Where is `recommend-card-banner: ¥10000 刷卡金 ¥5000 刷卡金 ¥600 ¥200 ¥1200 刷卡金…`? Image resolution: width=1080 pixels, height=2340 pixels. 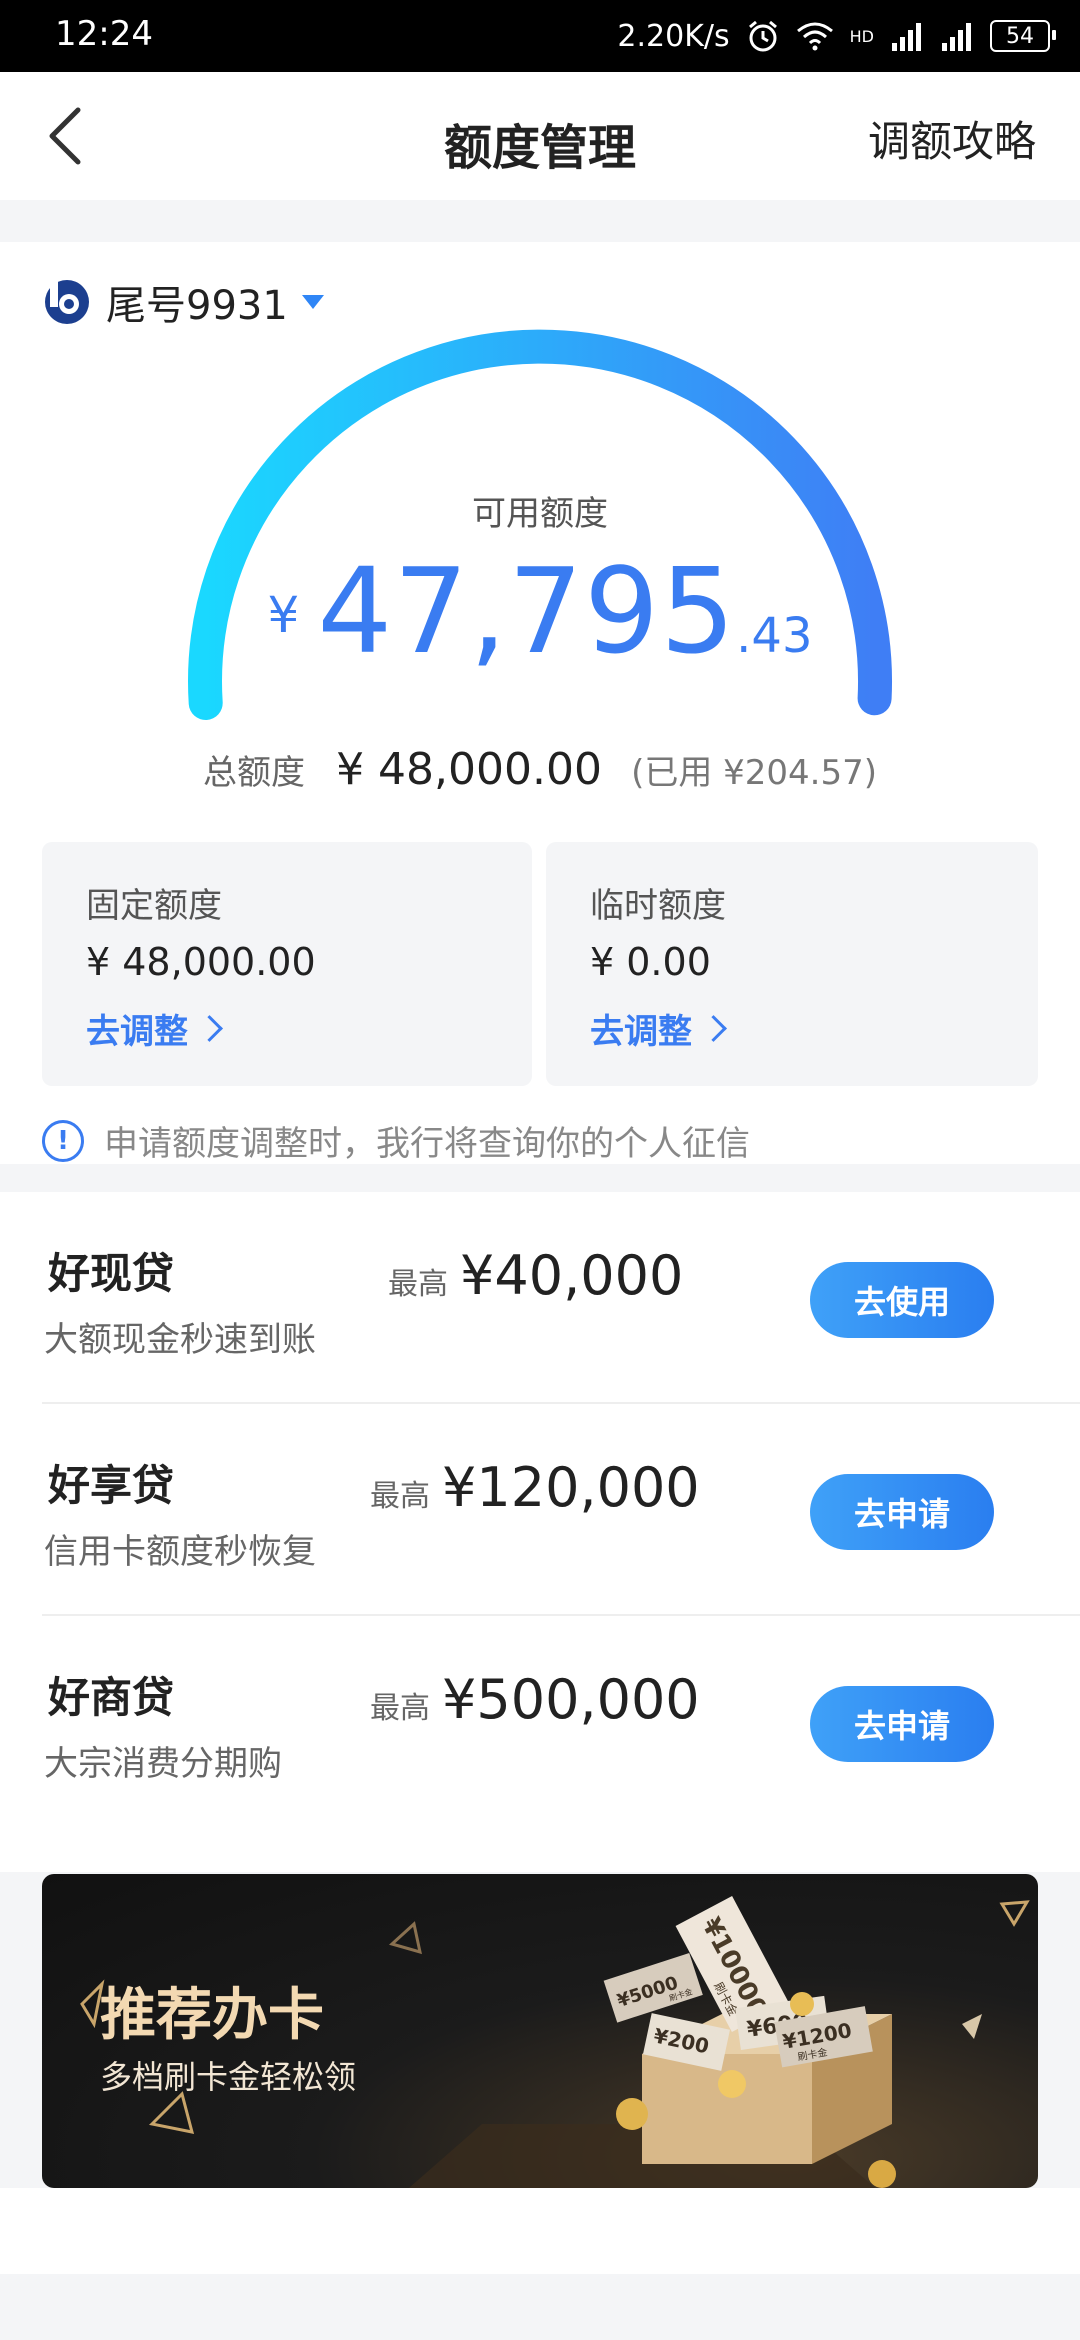 recommend-card-banner: ¥10000 刷卡金 ¥5000 刷卡金 ¥600 ¥200 ¥1200 刷卡金… is located at coordinates (540, 2031).